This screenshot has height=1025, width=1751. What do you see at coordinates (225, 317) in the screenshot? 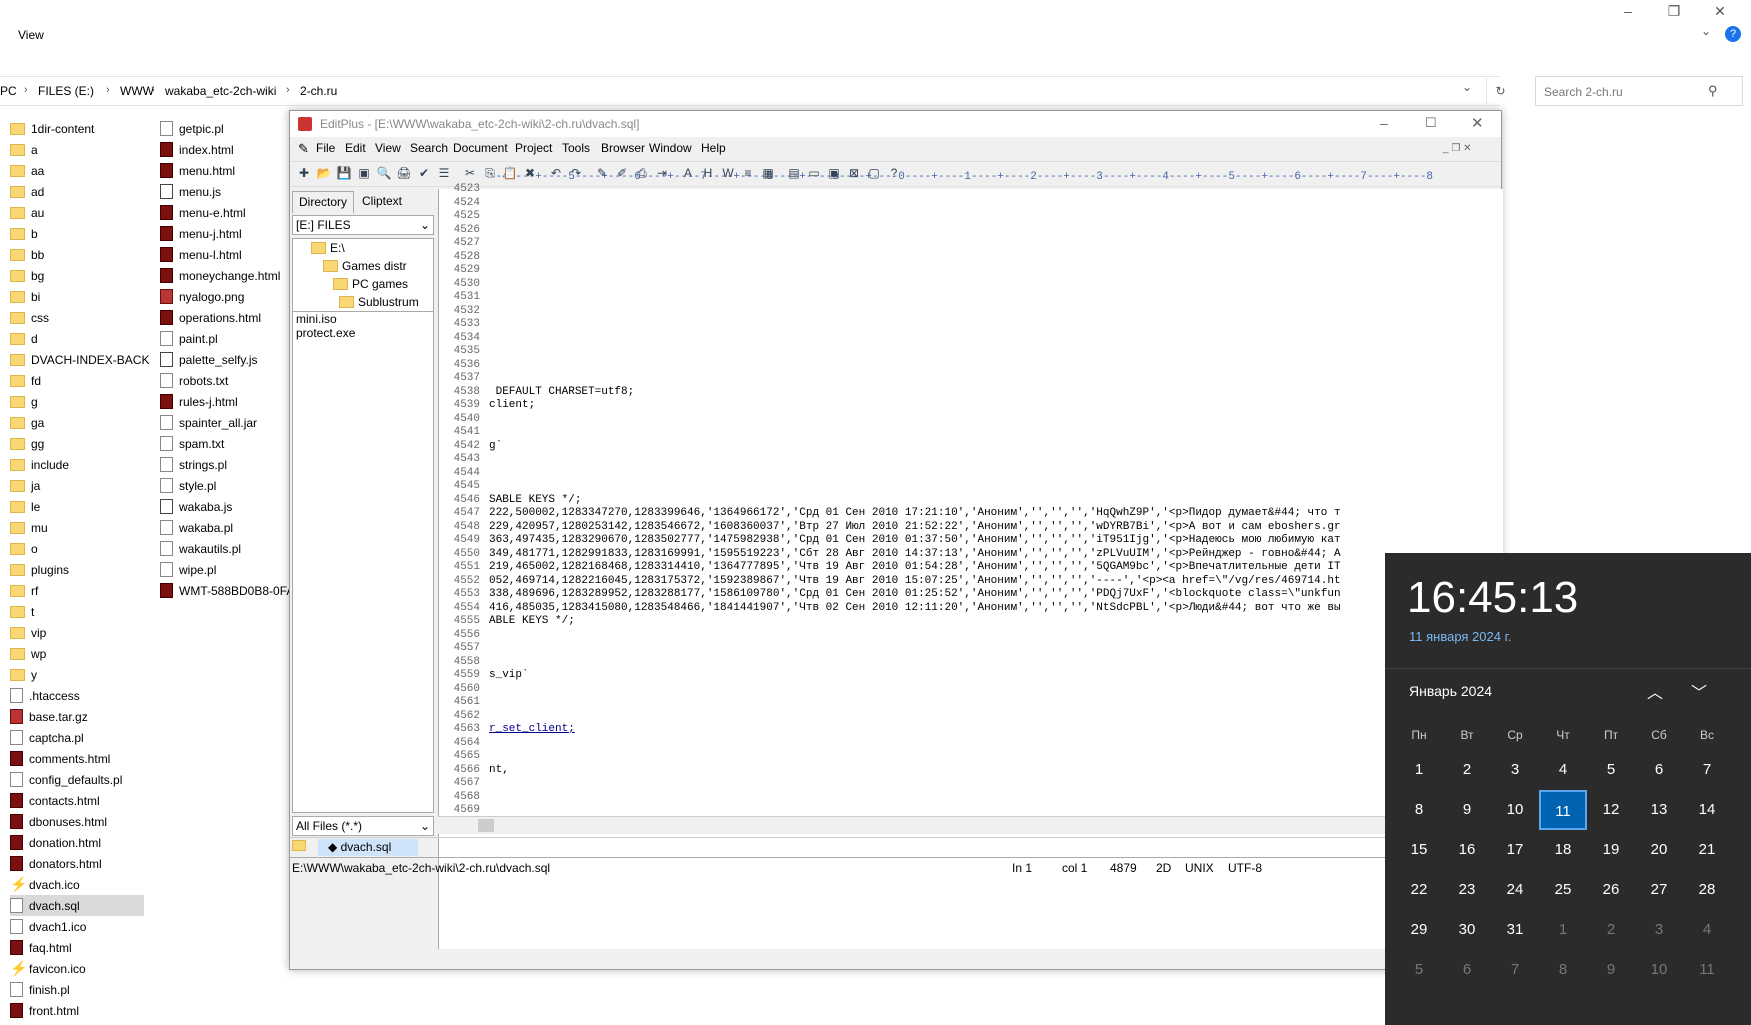
I see `file-item: operations.html` at bounding box center [225, 317].